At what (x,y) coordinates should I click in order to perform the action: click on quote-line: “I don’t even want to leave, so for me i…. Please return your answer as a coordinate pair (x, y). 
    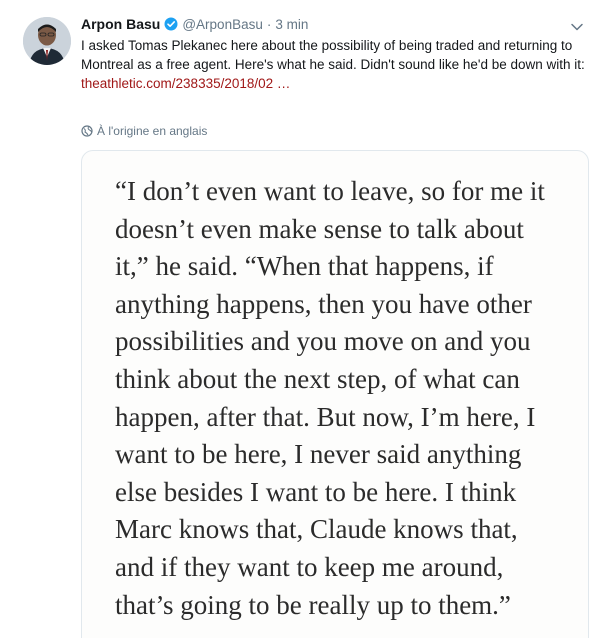
    Looking at the image, I should click on (330, 191).